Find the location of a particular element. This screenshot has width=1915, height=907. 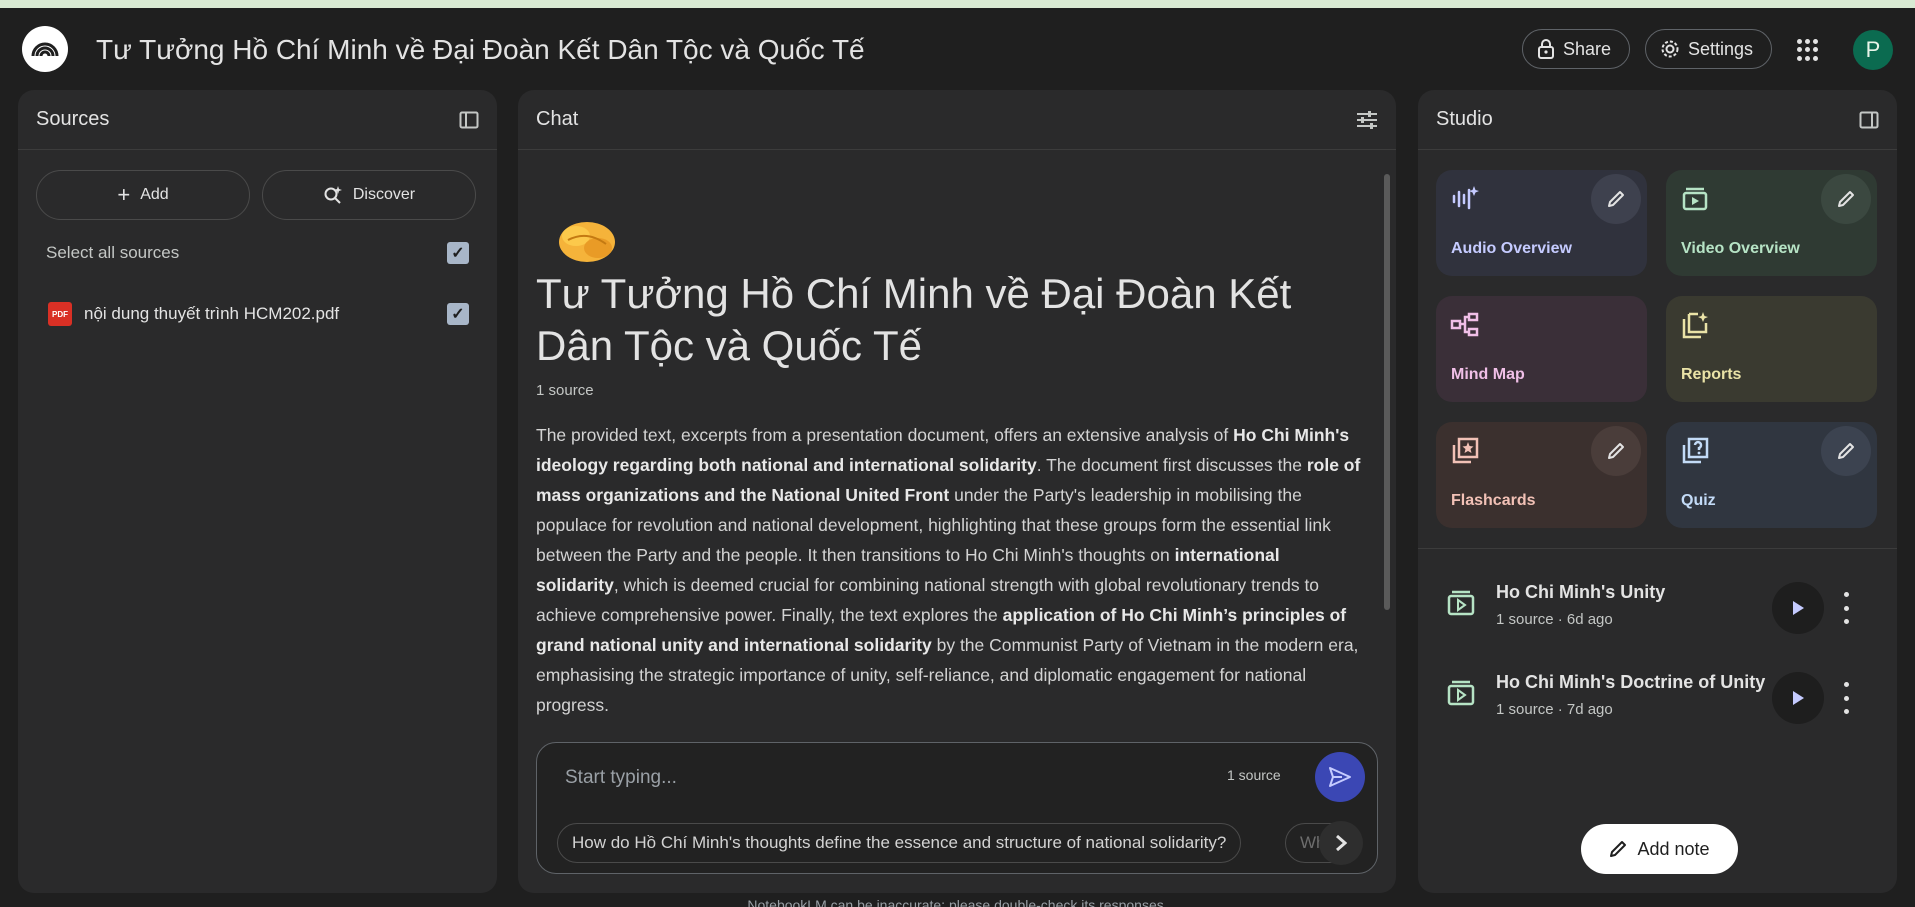

flashcards-label: Flashcards is located at coordinates (1493, 500).